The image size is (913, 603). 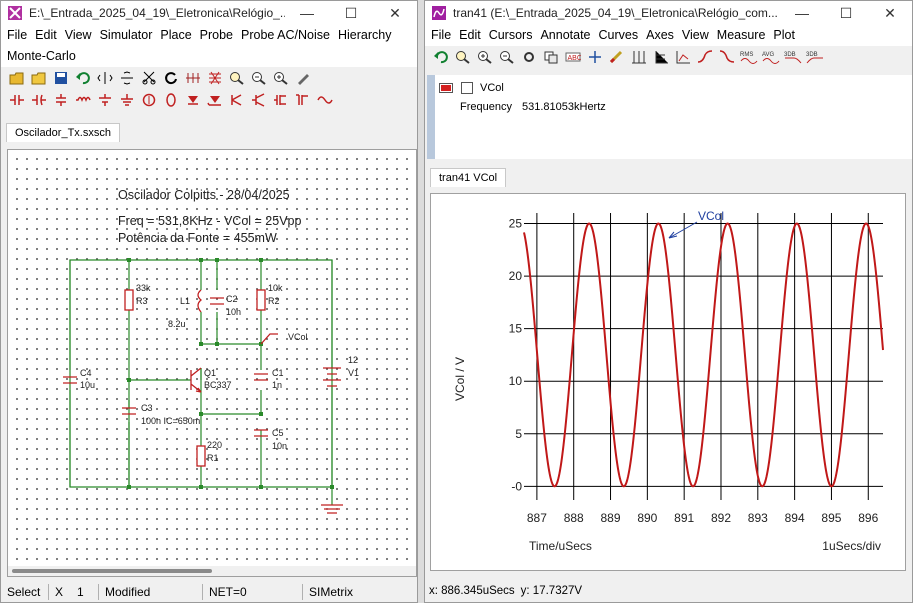 What do you see at coordinates (660, 57) in the screenshot?
I see `graph-axes-icon` at bounding box center [660, 57].